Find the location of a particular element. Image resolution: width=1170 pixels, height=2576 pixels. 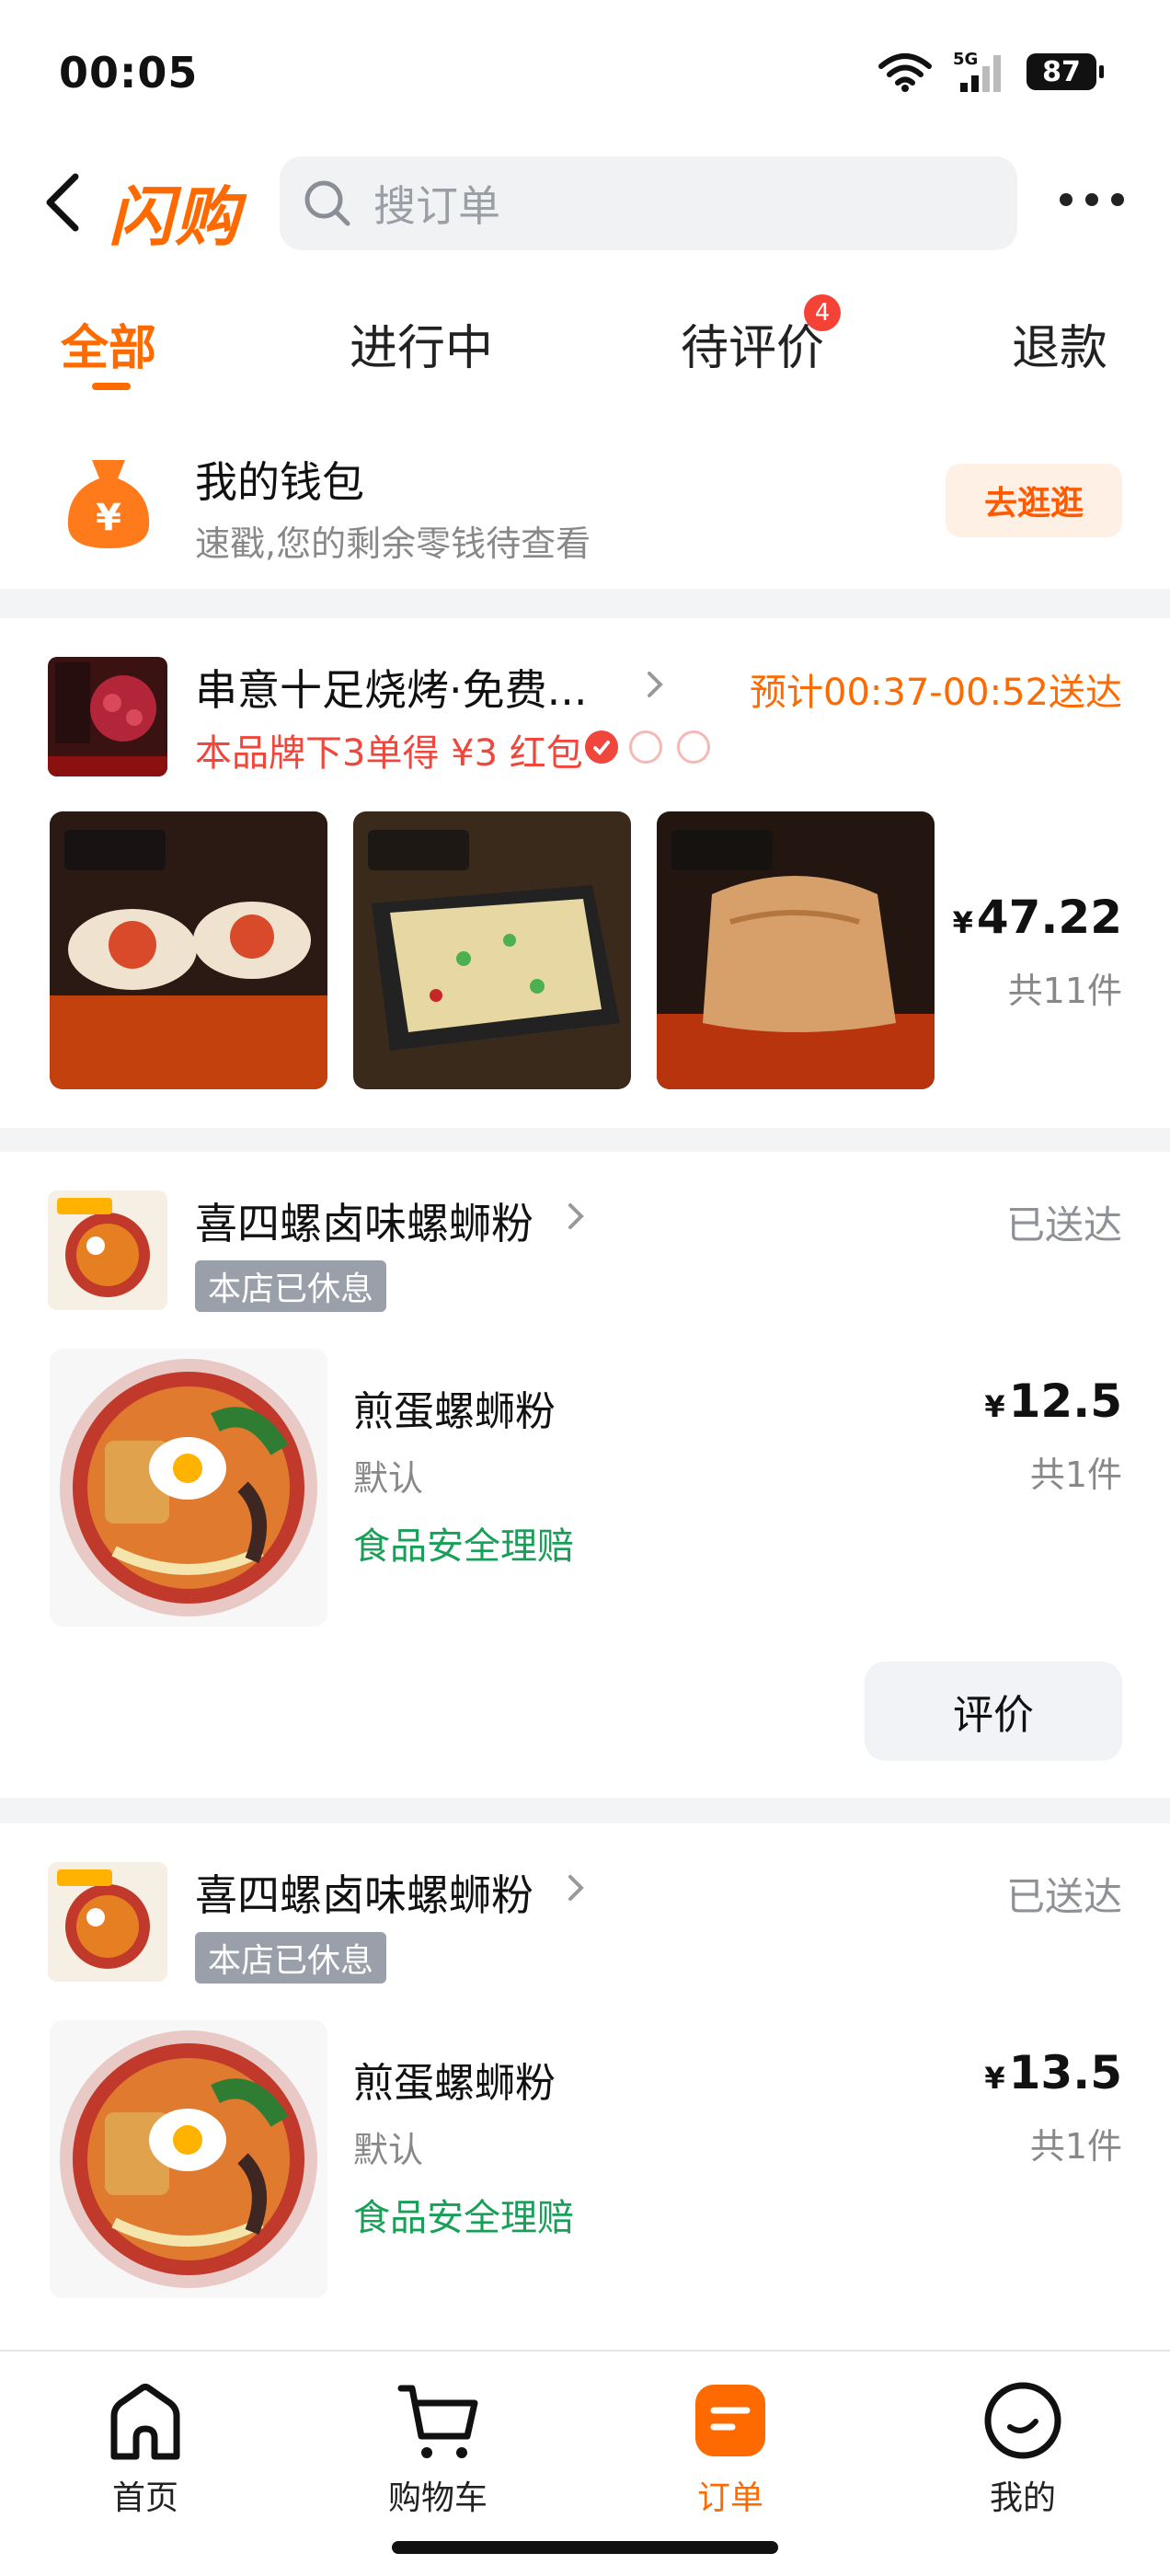

money-bag-icon: ¥ is located at coordinates (108, 504).